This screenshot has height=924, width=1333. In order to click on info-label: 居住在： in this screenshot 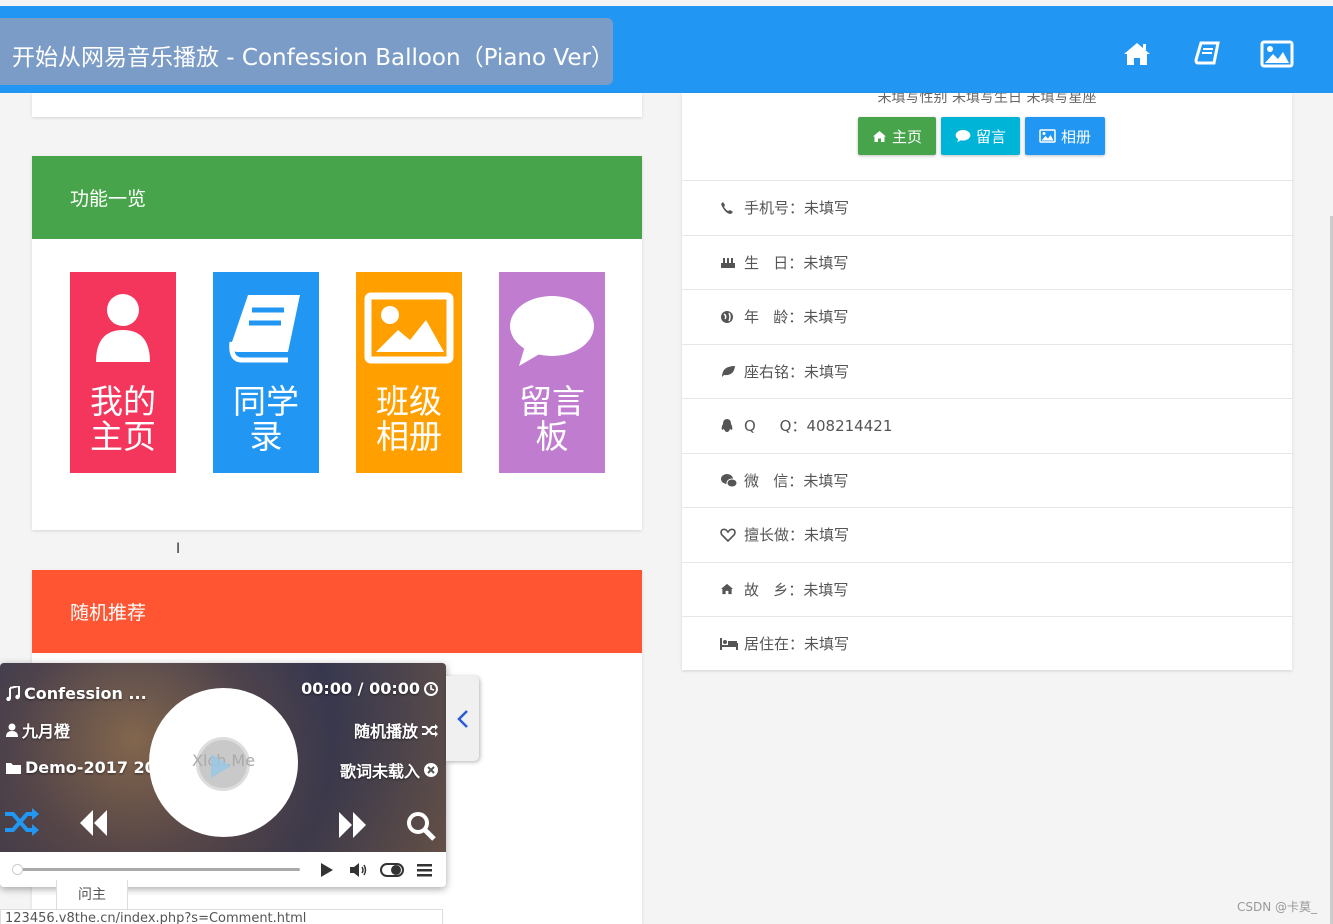, I will do `click(774, 644)`.